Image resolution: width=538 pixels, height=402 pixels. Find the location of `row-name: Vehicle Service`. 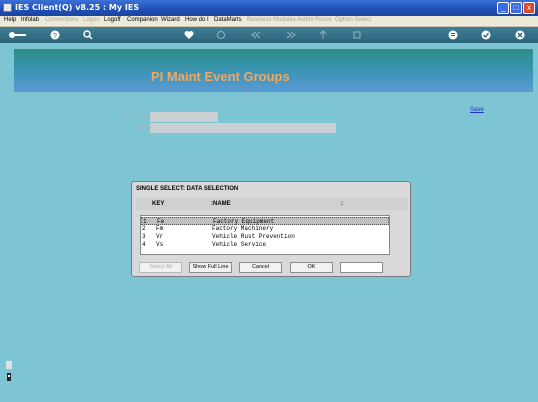

row-name: Vehicle Service is located at coordinates (239, 244).